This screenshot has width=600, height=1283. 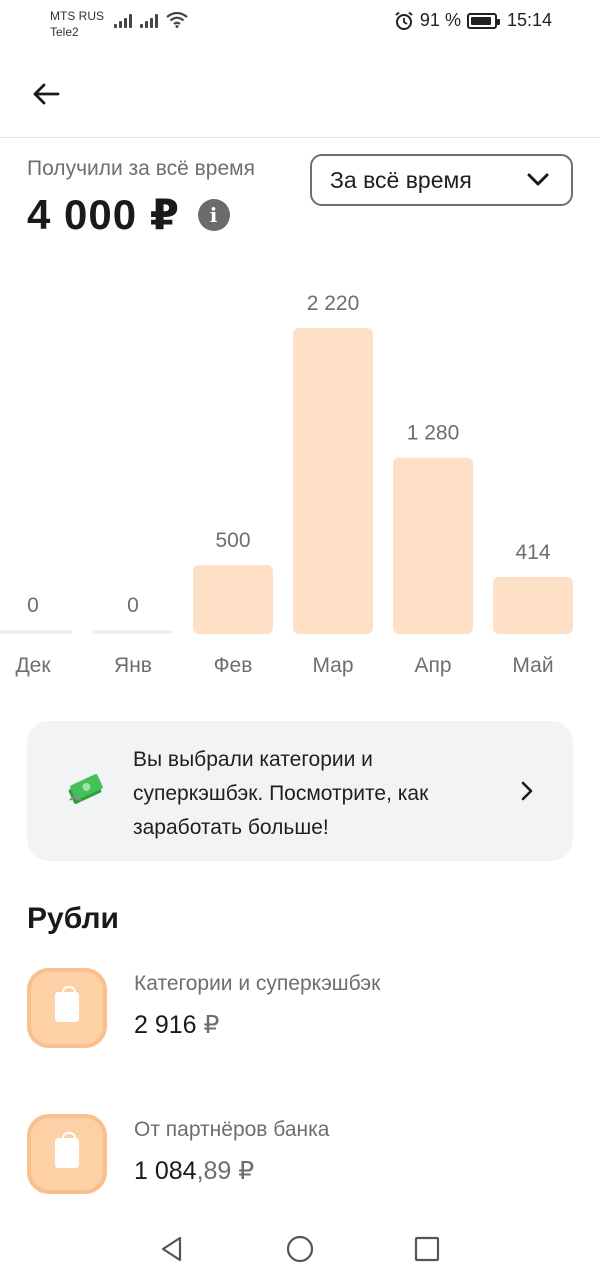 What do you see at coordinates (300, 24) in the screenshot?
I see `status-bar: MTS RUS Tele2 91 % 15:14` at bounding box center [300, 24].